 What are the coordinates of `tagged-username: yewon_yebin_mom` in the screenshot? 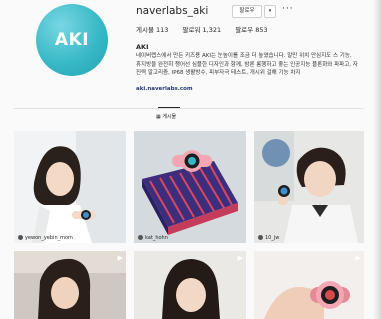 It's located at (49, 238).